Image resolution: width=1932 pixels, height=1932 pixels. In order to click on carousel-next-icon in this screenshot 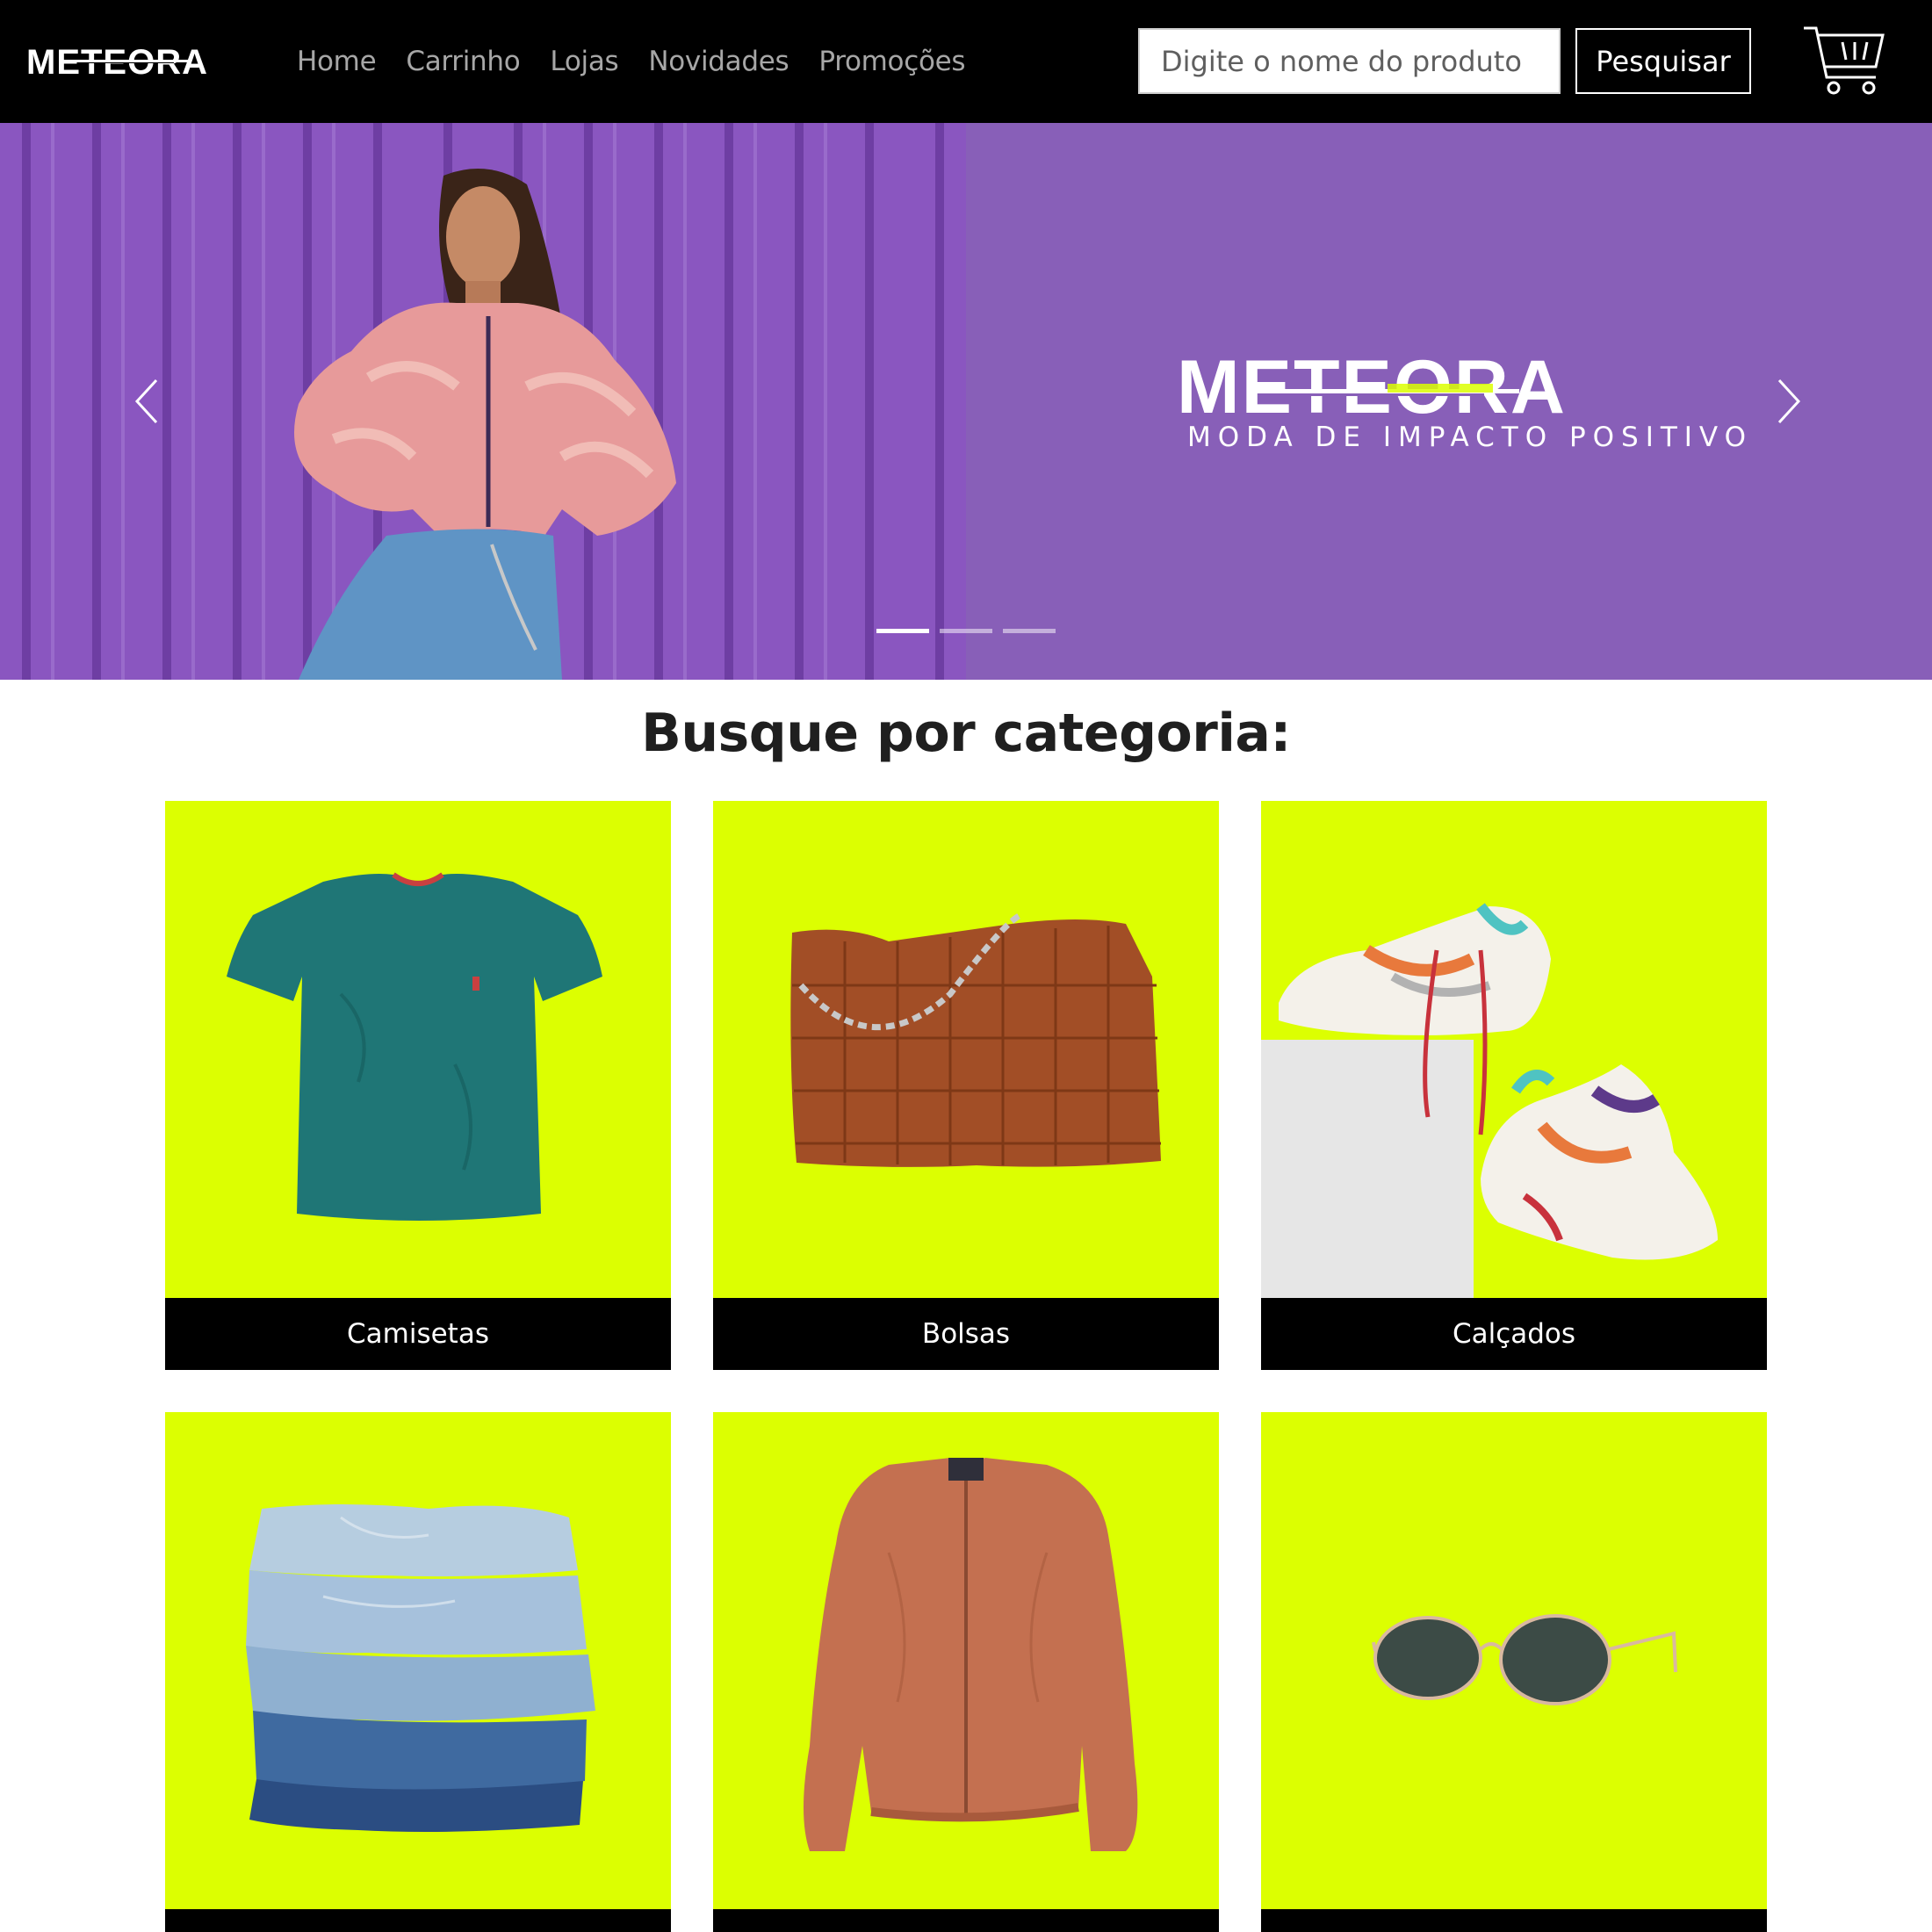, I will do `click(1788, 401)`.